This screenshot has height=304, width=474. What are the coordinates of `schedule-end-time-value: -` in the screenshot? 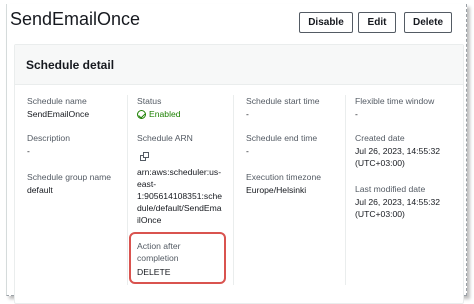 It's located at (247, 151).